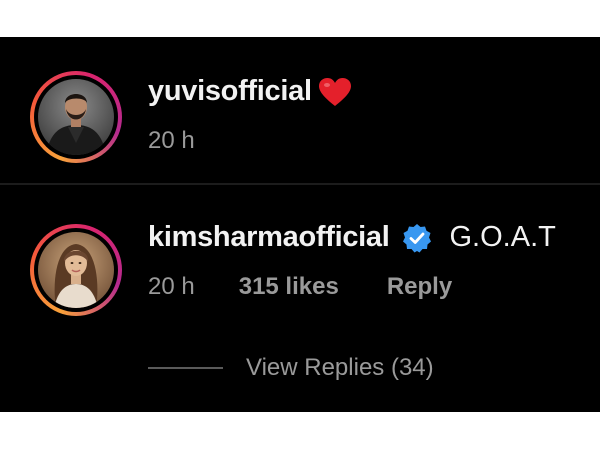 This screenshot has width=600, height=450. What do you see at coordinates (340, 368) in the screenshot?
I see `view-replies-button: View Replies (34)` at bounding box center [340, 368].